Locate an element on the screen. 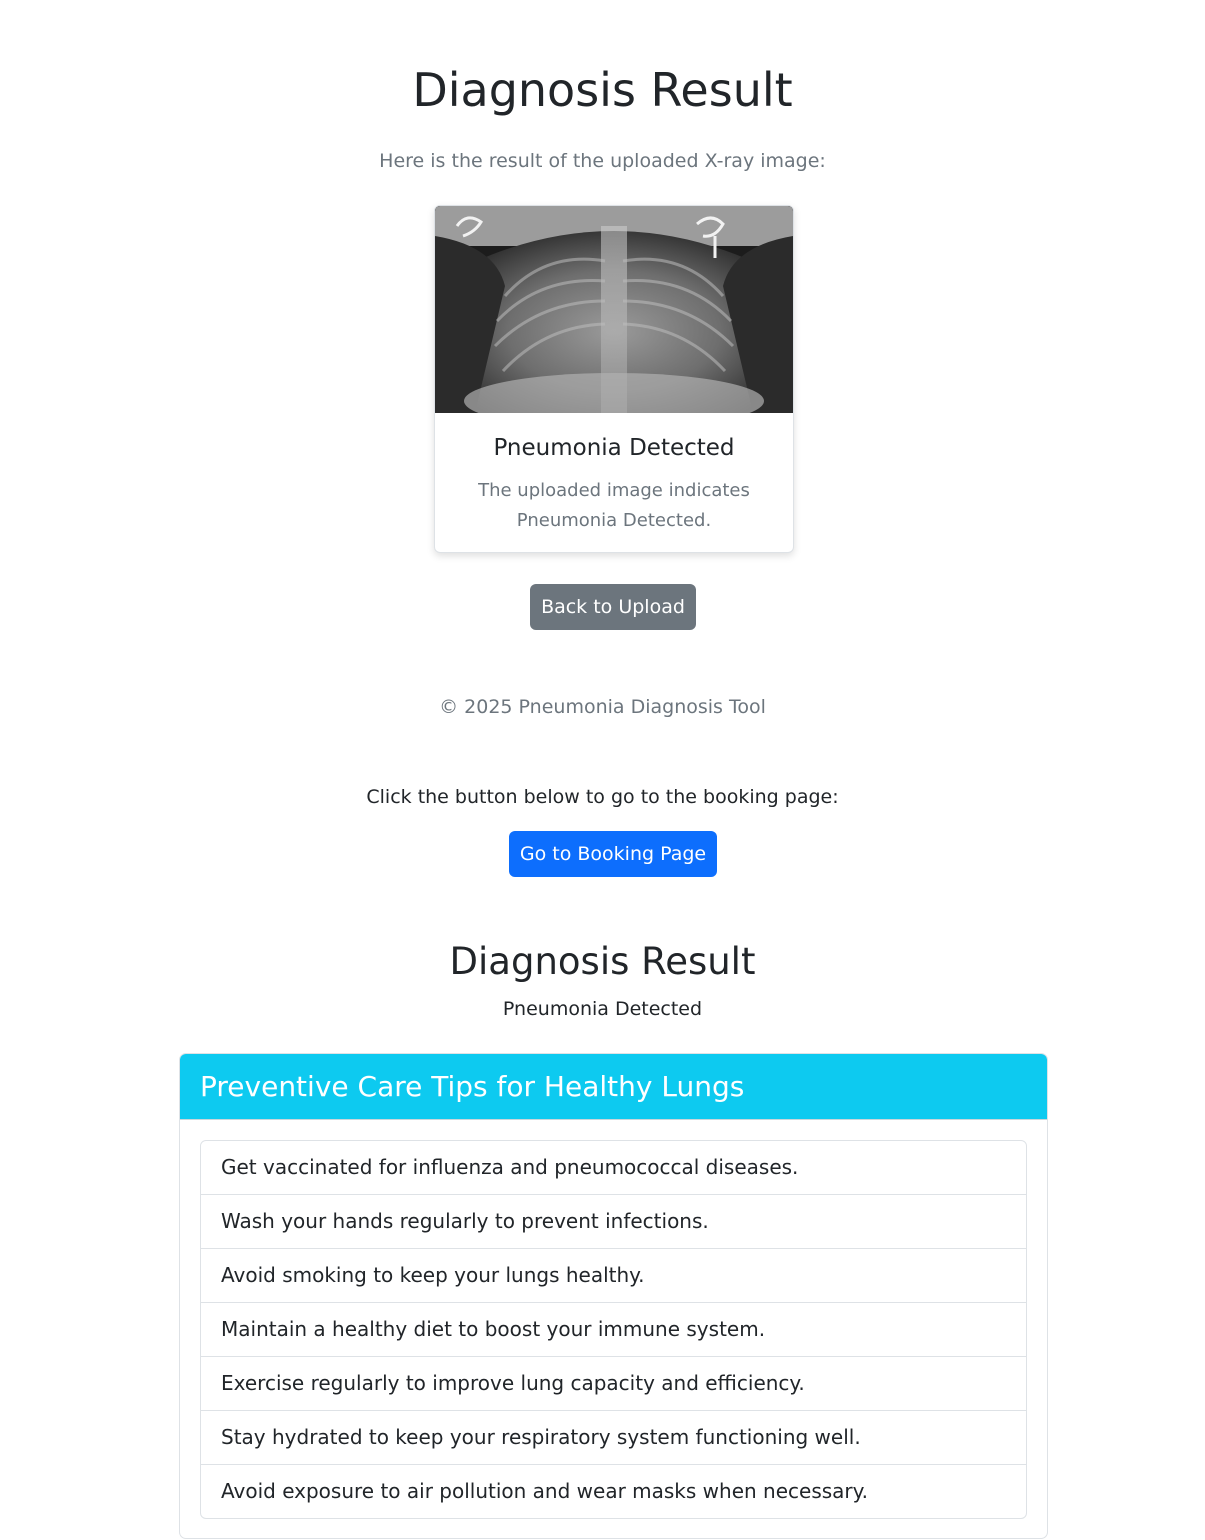 The image size is (1205, 1540). go-to-booking-button: Go to Booking Page is located at coordinates (613, 854).